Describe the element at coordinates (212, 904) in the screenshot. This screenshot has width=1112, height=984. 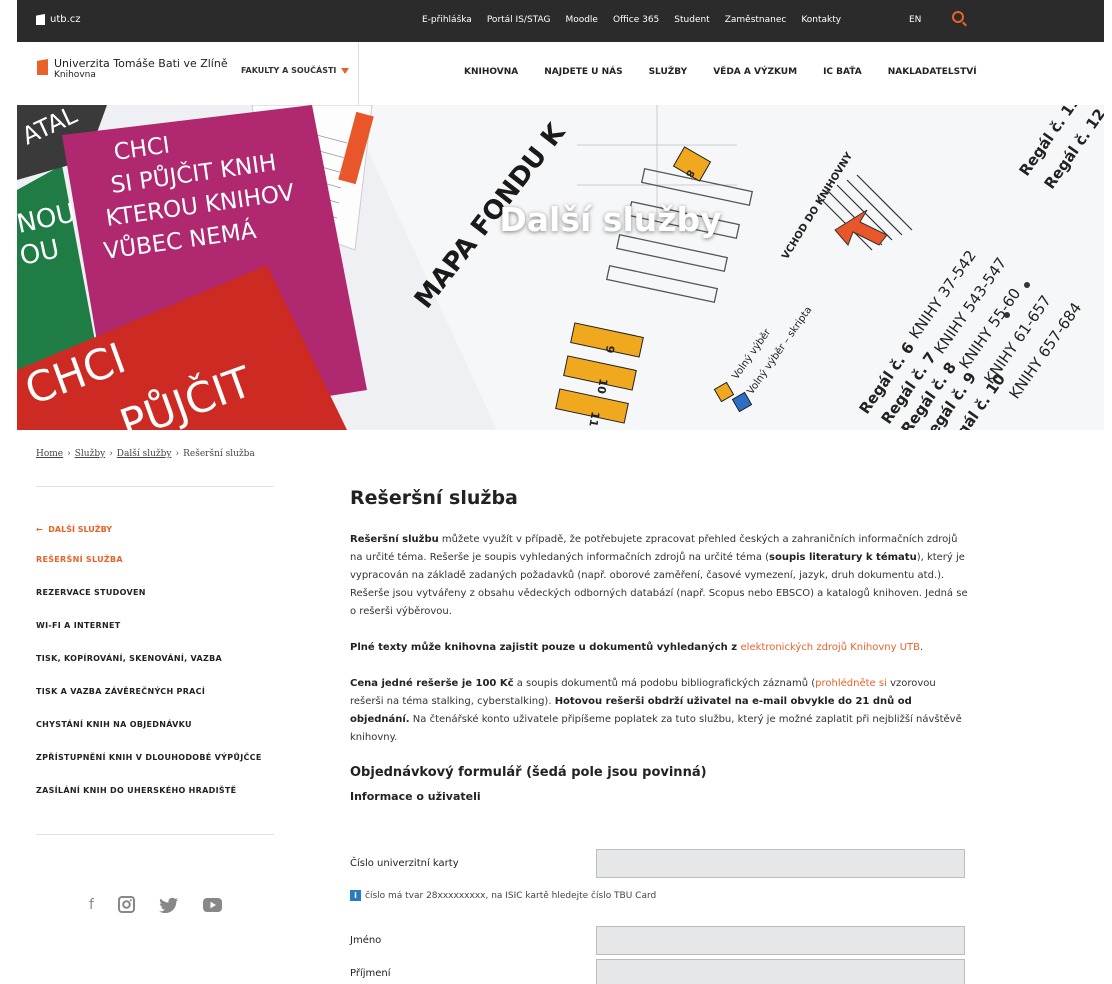
I see `youtube-icon` at that location.